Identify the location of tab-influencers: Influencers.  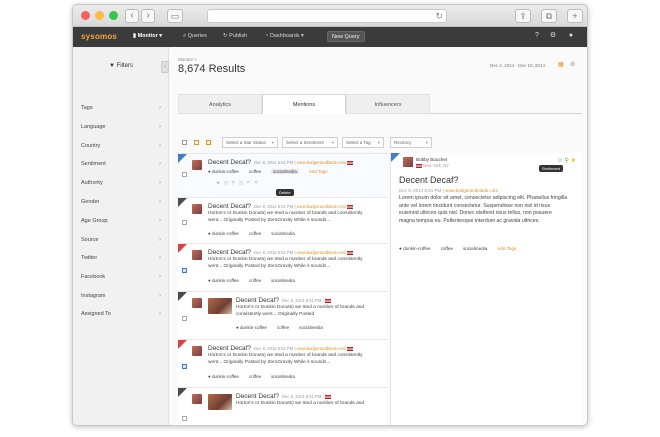
(388, 104).